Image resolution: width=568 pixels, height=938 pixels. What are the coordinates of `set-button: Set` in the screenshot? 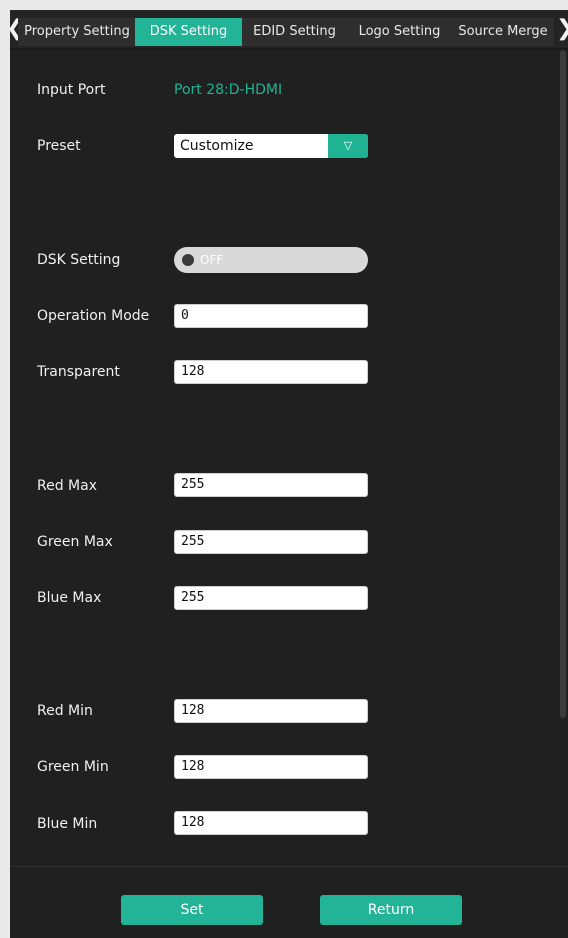 It's located at (192, 910).